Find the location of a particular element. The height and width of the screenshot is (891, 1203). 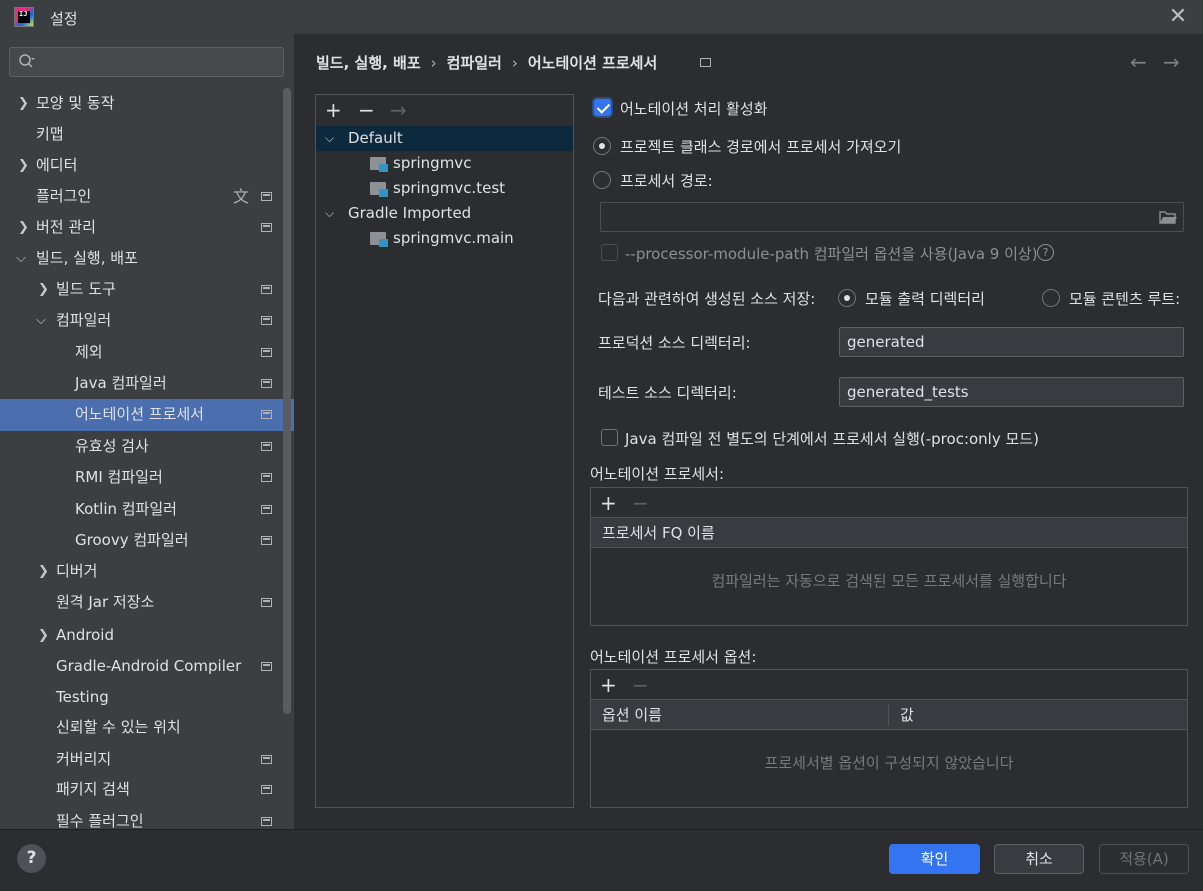

cancel-button: 취소 is located at coordinates (1039, 859).